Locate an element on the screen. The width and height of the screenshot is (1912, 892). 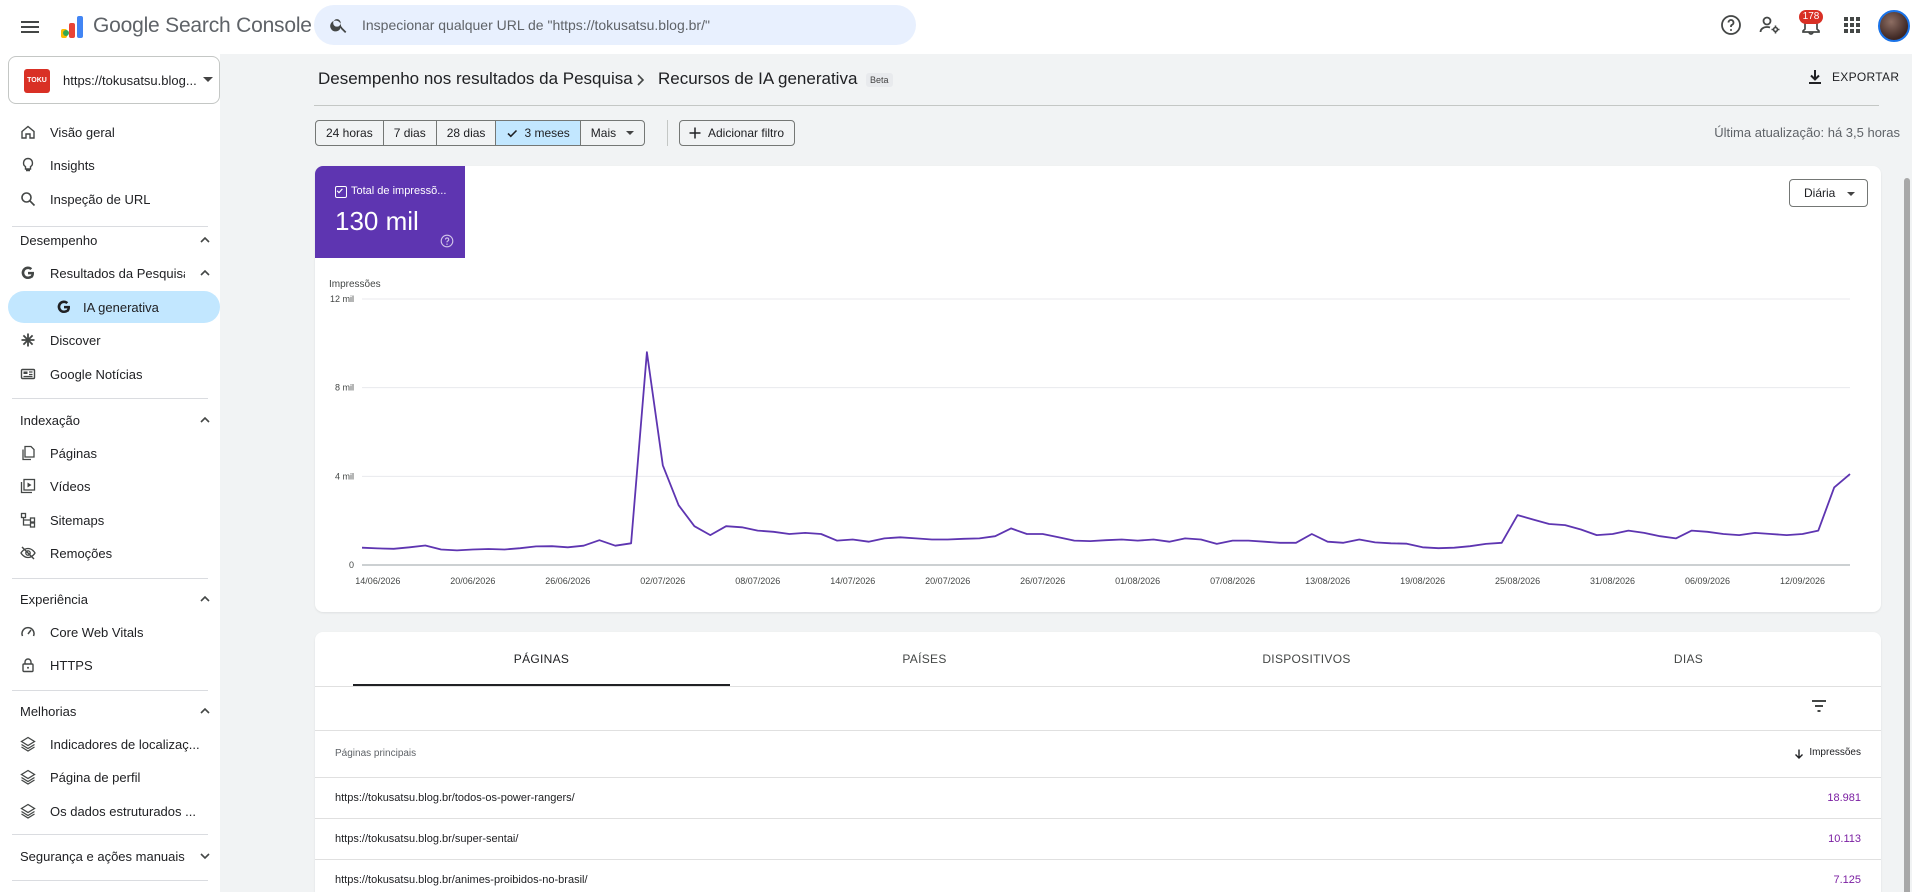
chip-label: 3 meses is located at coordinates (547, 133).